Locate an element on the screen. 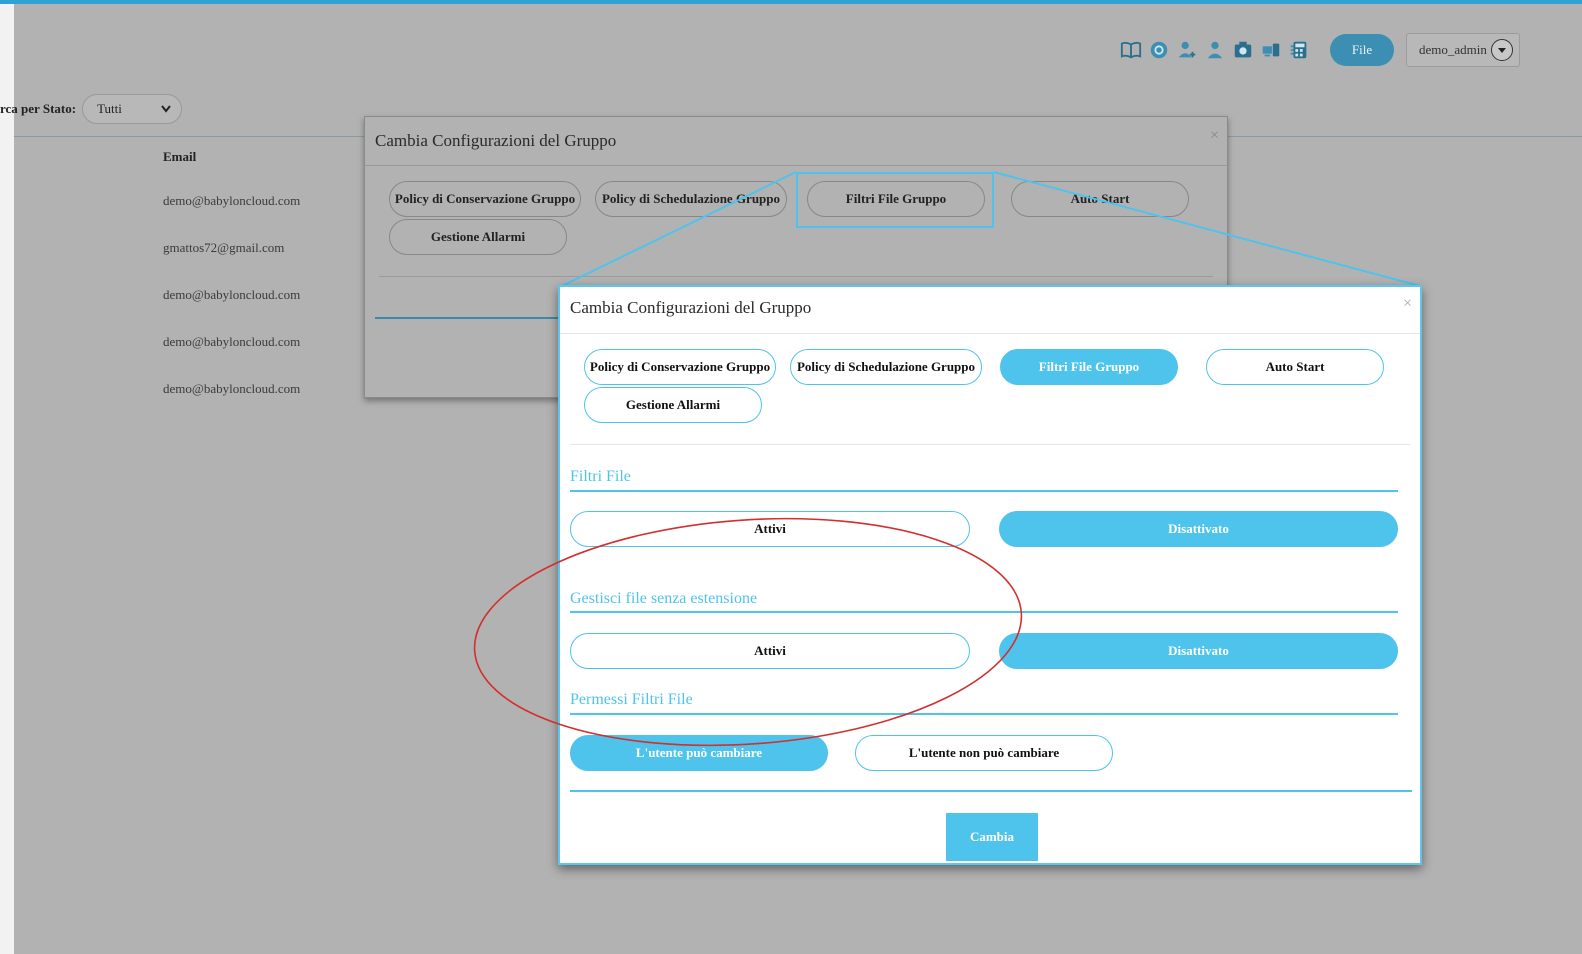 This screenshot has width=1582, height=954. status-filter: rca per Stato: Tutti is located at coordinates (91, 109).